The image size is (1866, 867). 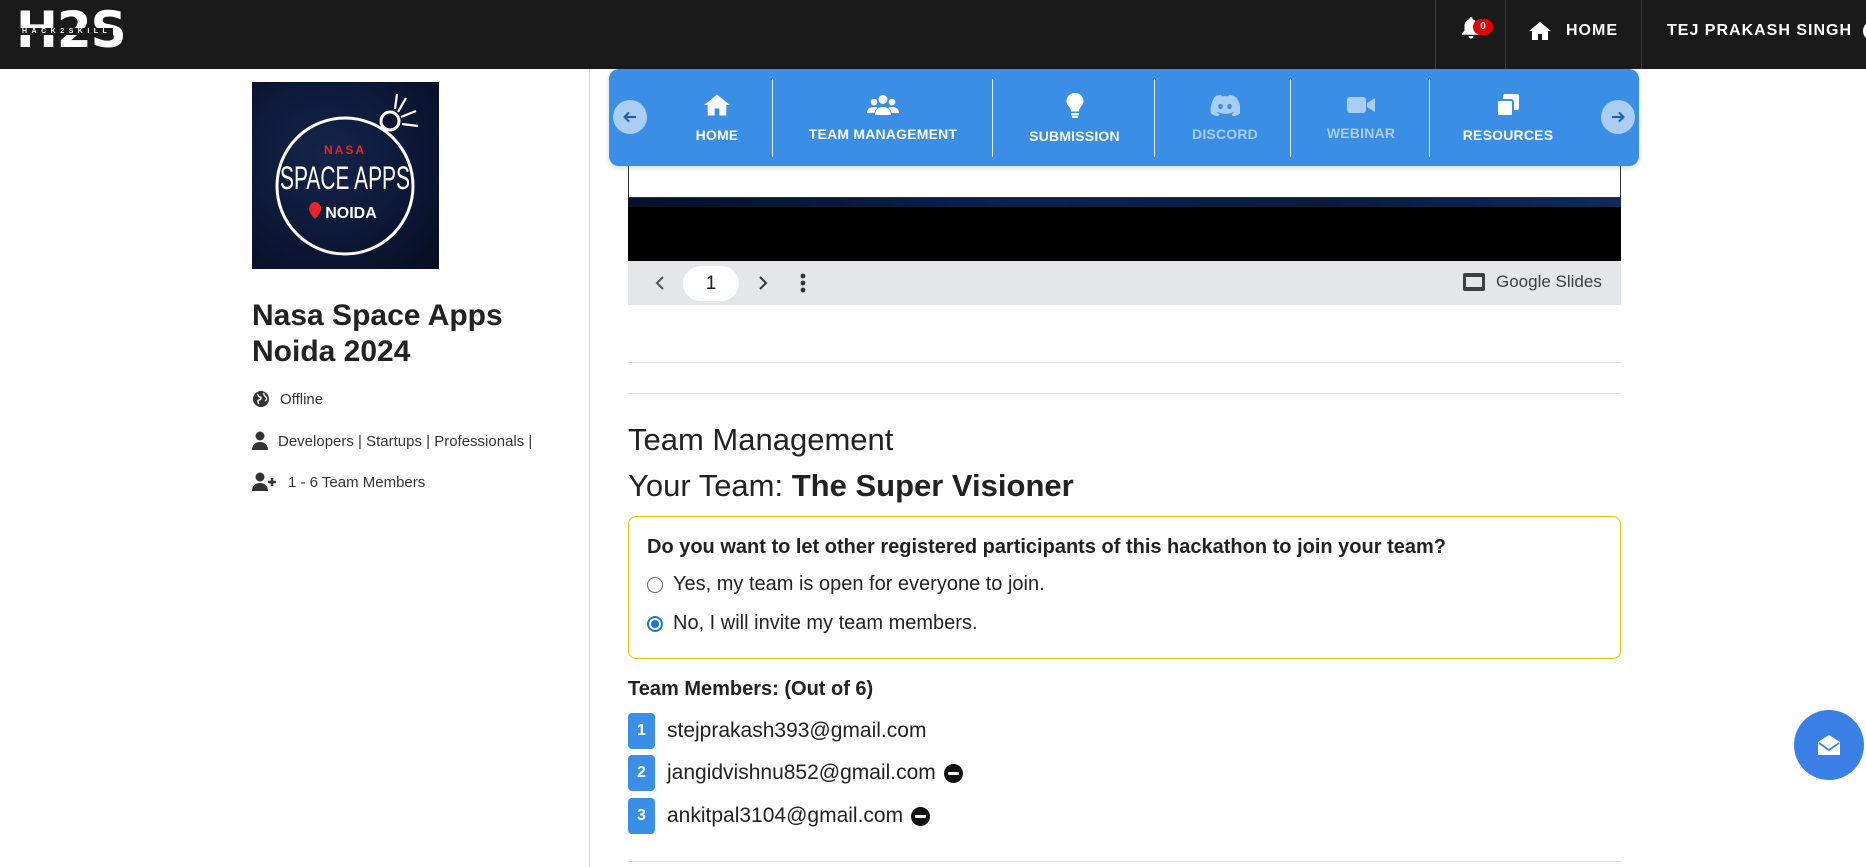 What do you see at coordinates (1074, 105) in the screenshot?
I see `lightbulb-icon` at bounding box center [1074, 105].